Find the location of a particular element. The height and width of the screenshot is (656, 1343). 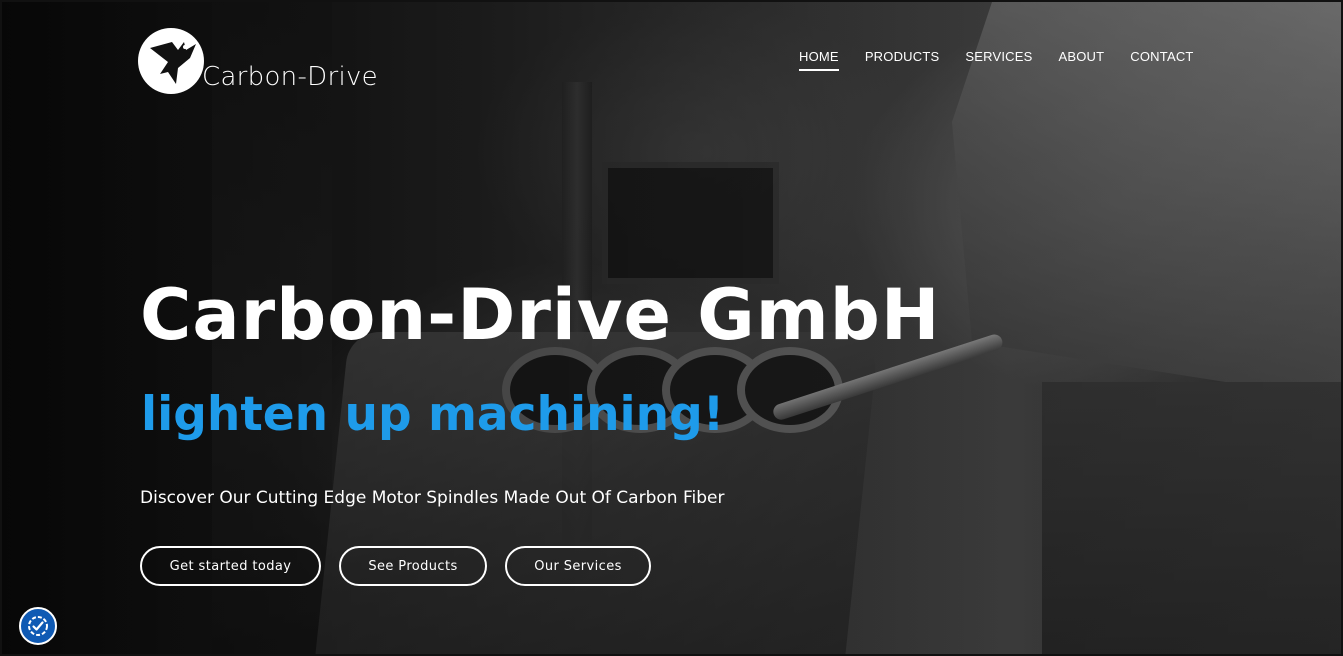

brand-name: Carbon-Drive is located at coordinates (290, 77).